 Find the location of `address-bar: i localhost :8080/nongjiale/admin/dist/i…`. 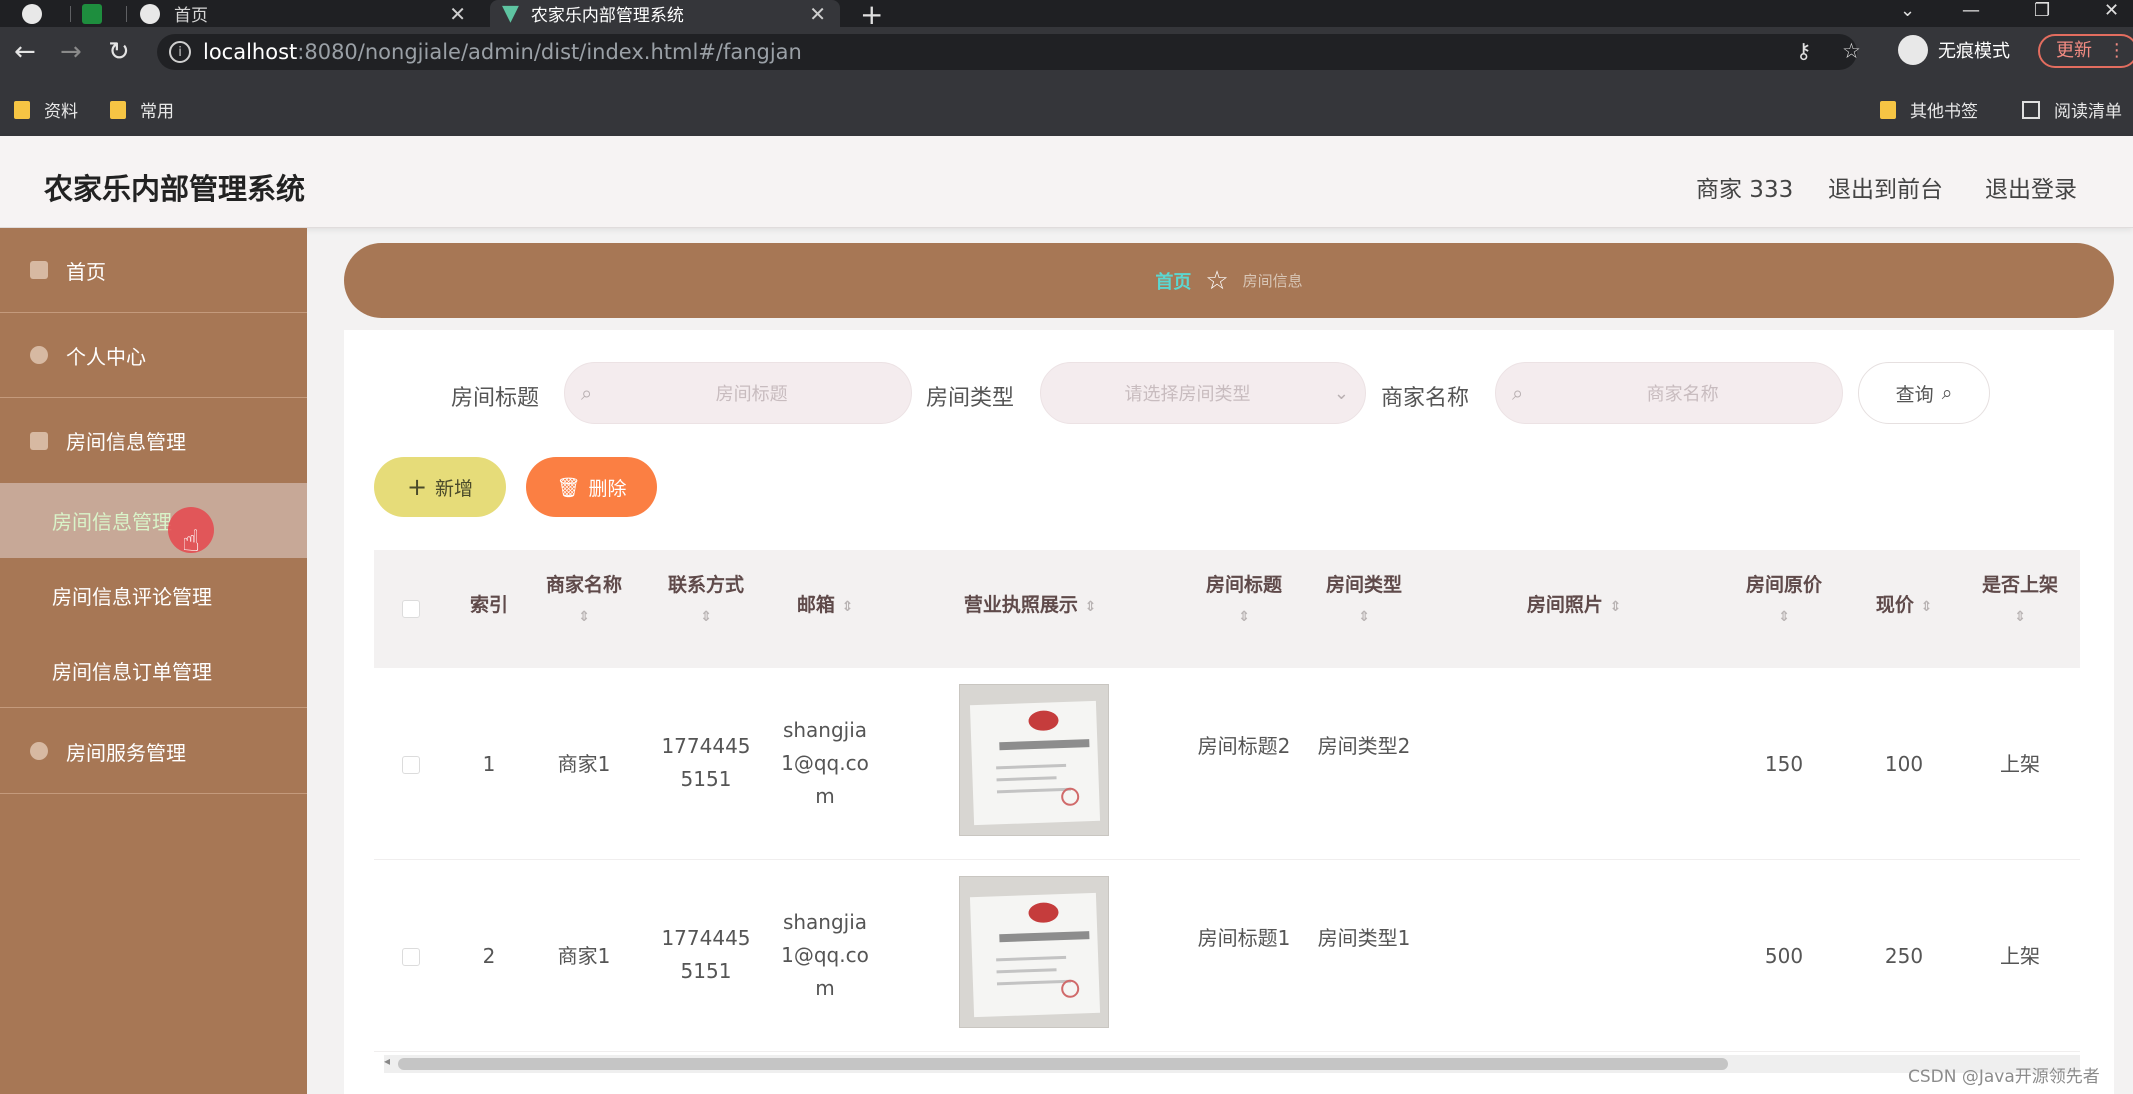

address-bar: i localhost :8080/nongjiale/admin/dist/i… is located at coordinates (1007, 52).